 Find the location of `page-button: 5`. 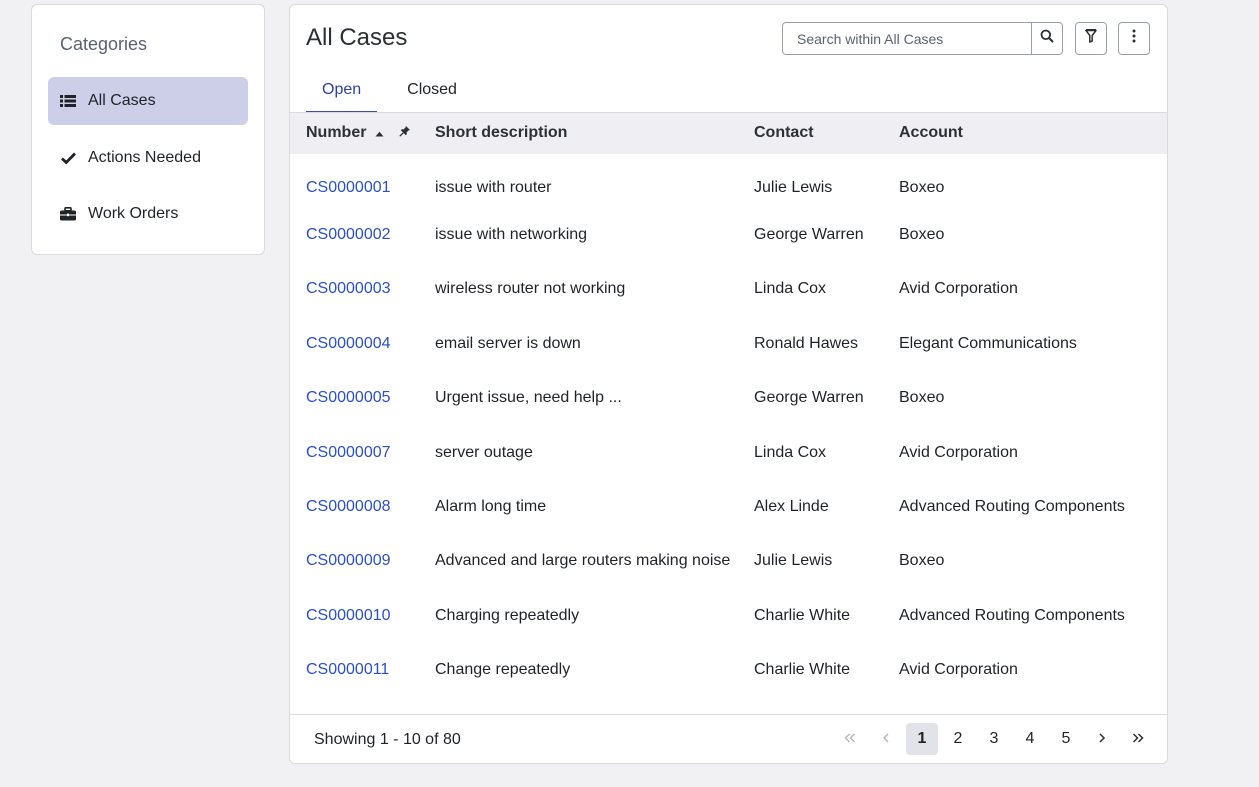

page-button: 5 is located at coordinates (1066, 739).